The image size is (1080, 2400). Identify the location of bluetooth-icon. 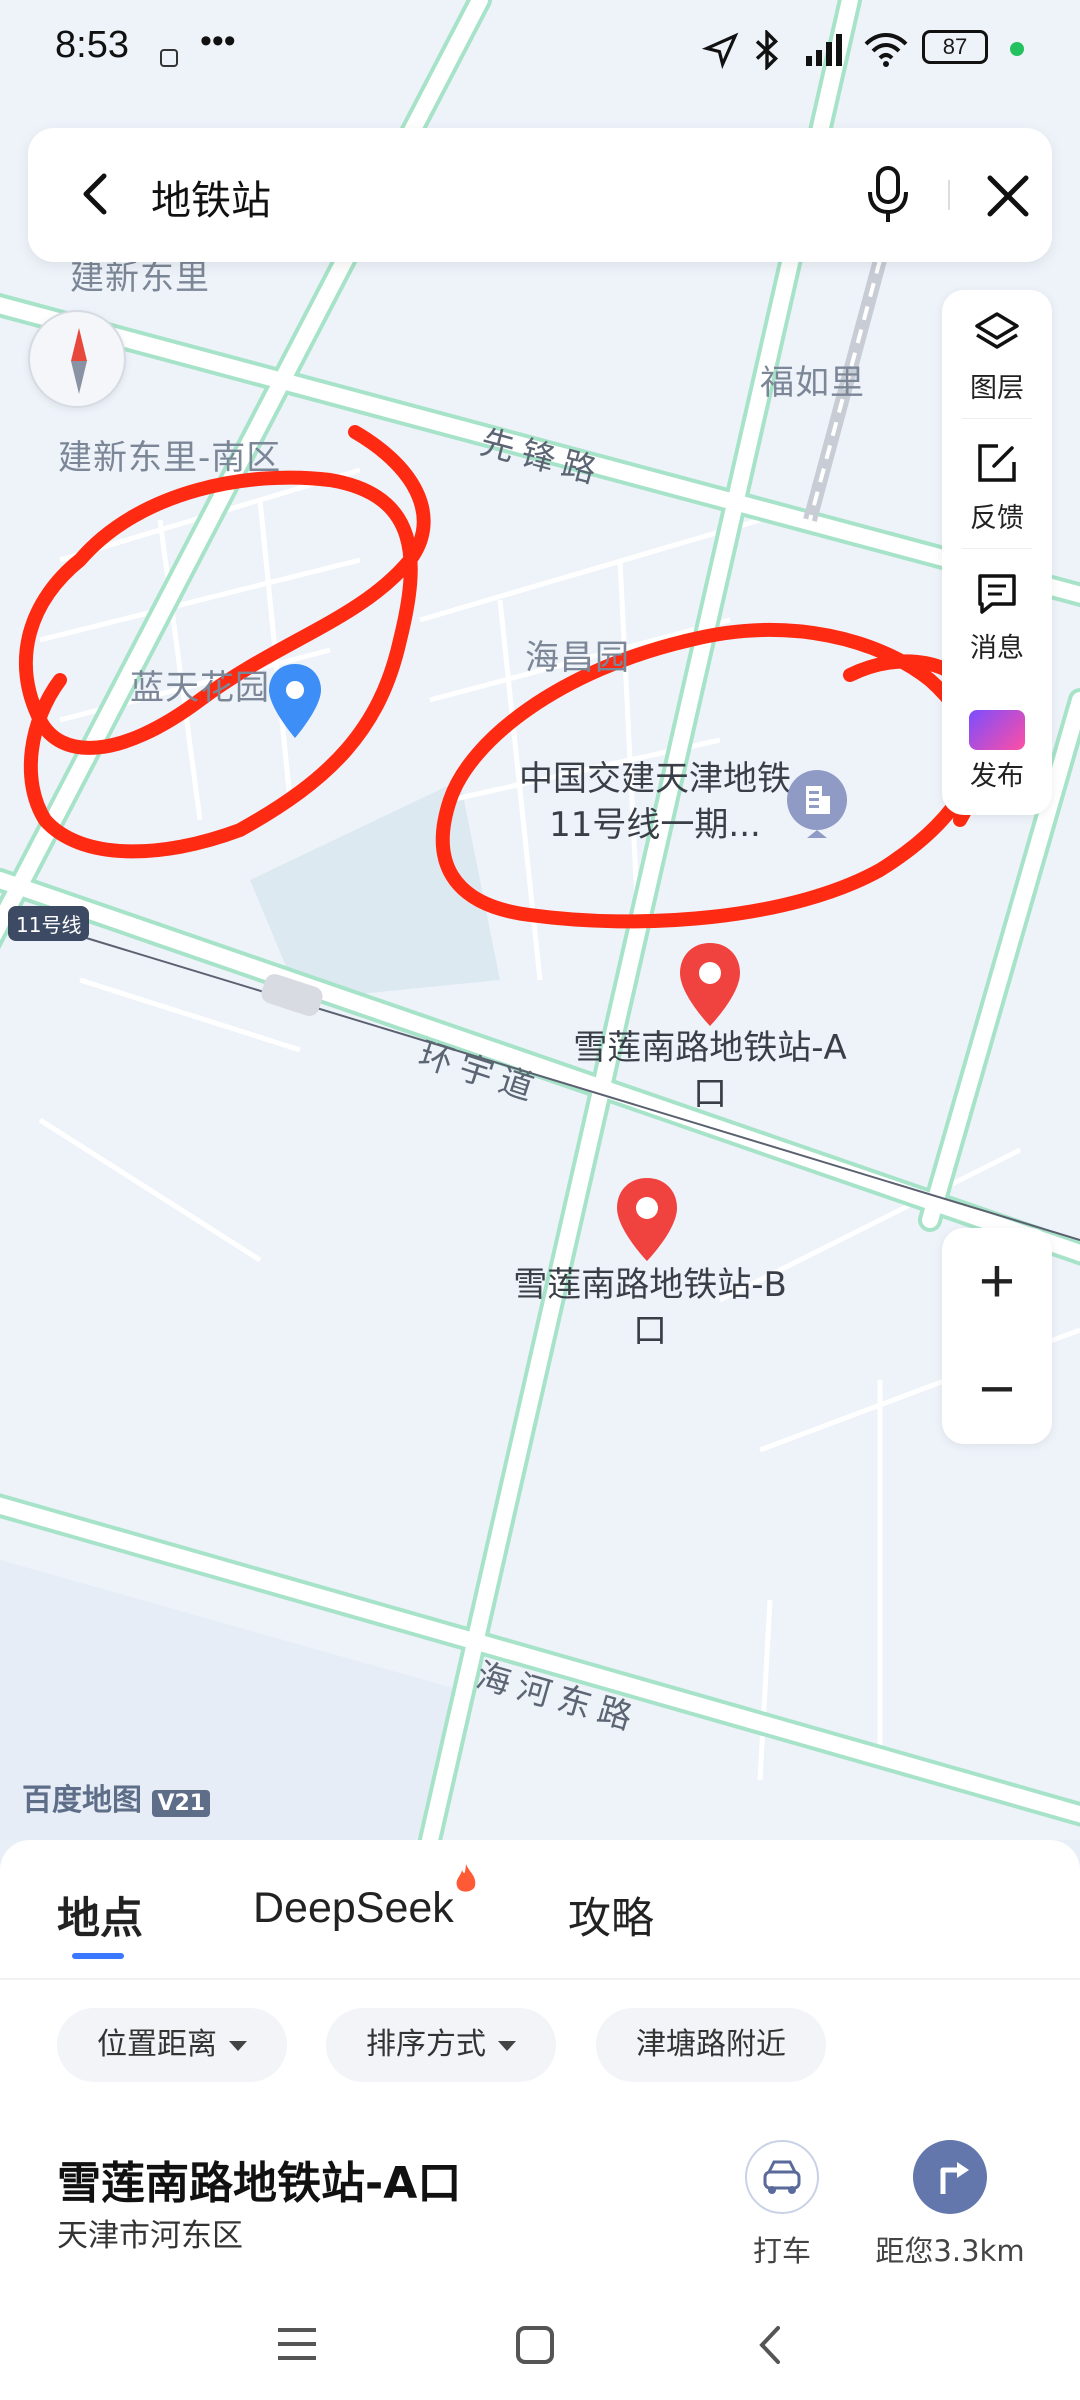
(767, 50).